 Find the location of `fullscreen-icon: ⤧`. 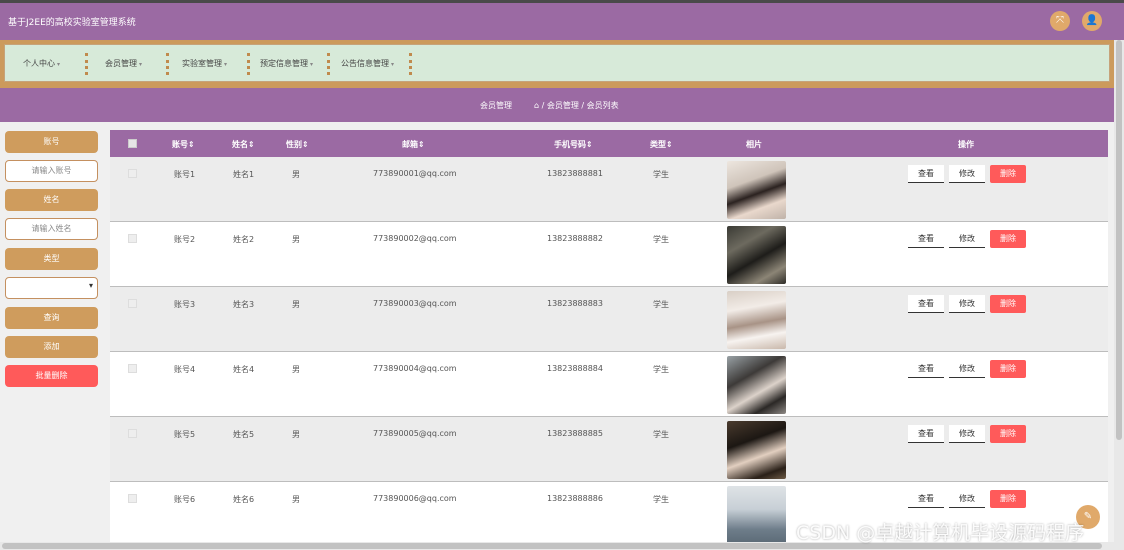

fullscreen-icon: ⤧ is located at coordinates (1060, 21).